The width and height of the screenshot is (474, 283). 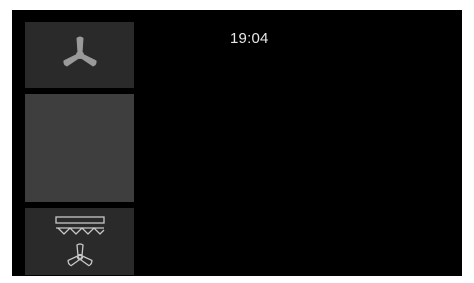 I want to click on ceiling-vent-fan-button, so click(x=79, y=241).